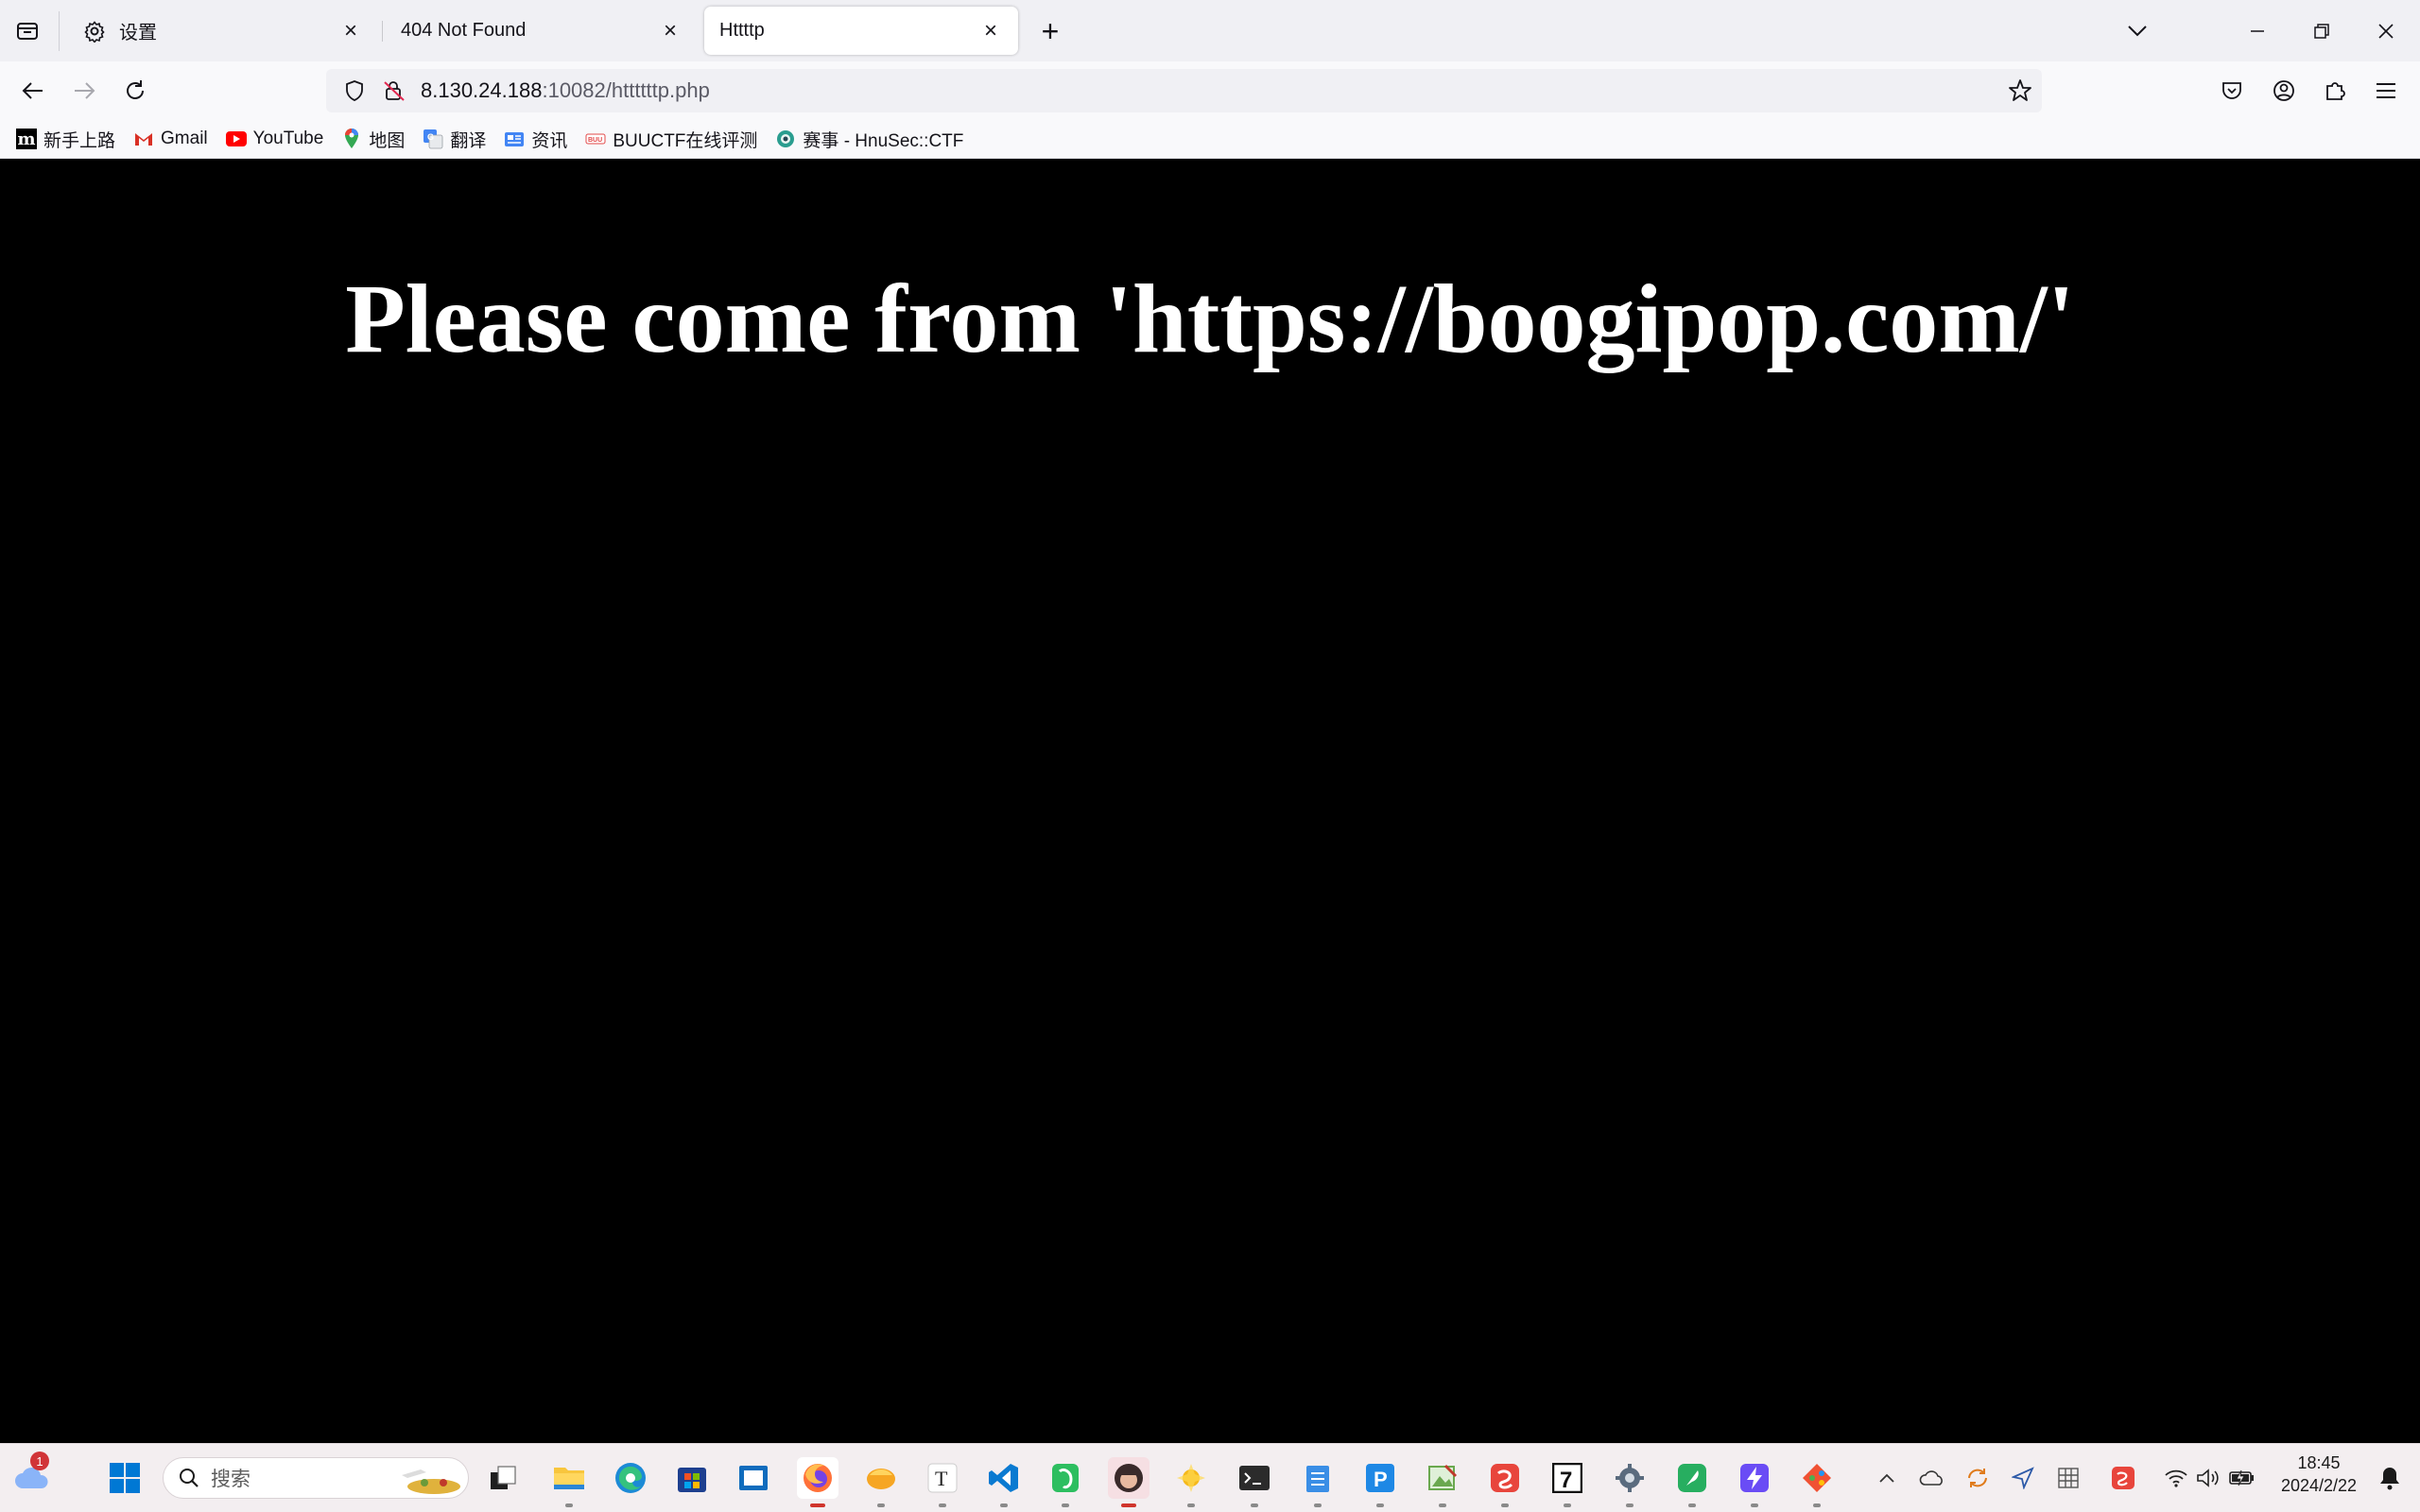 This screenshot has width=2420, height=1512. Describe the element at coordinates (95, 31) in the screenshot. I see `gear-icon` at that location.